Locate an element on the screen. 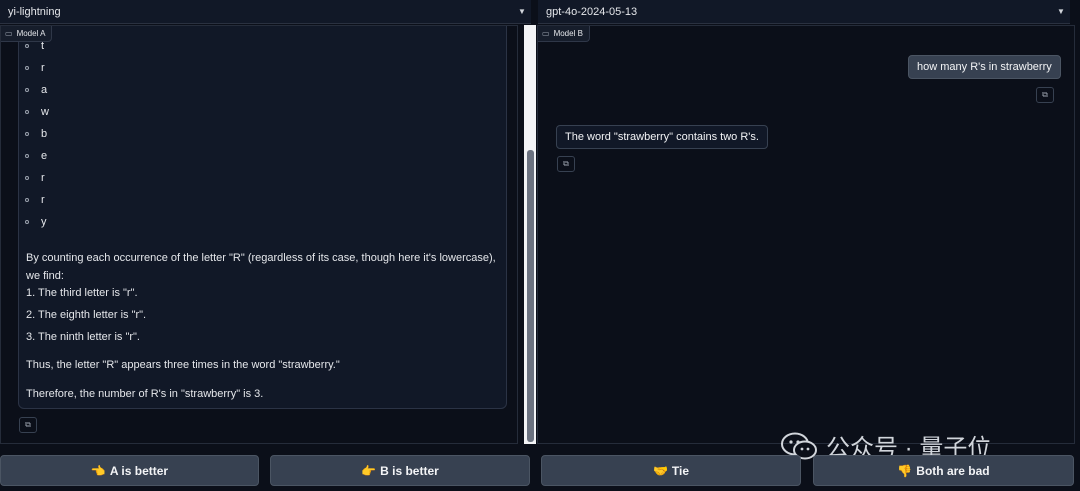 The height and width of the screenshot is (491, 1080). letter-text: b is located at coordinates (44, 134).